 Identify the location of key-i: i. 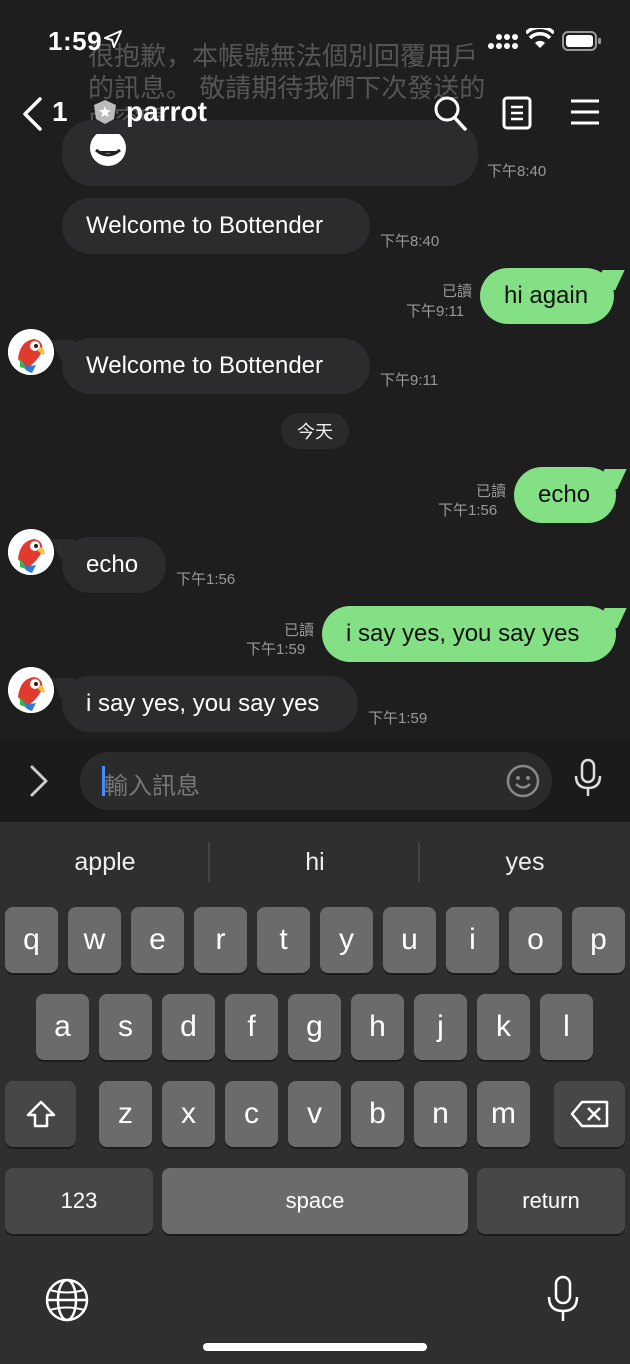
(472, 940).